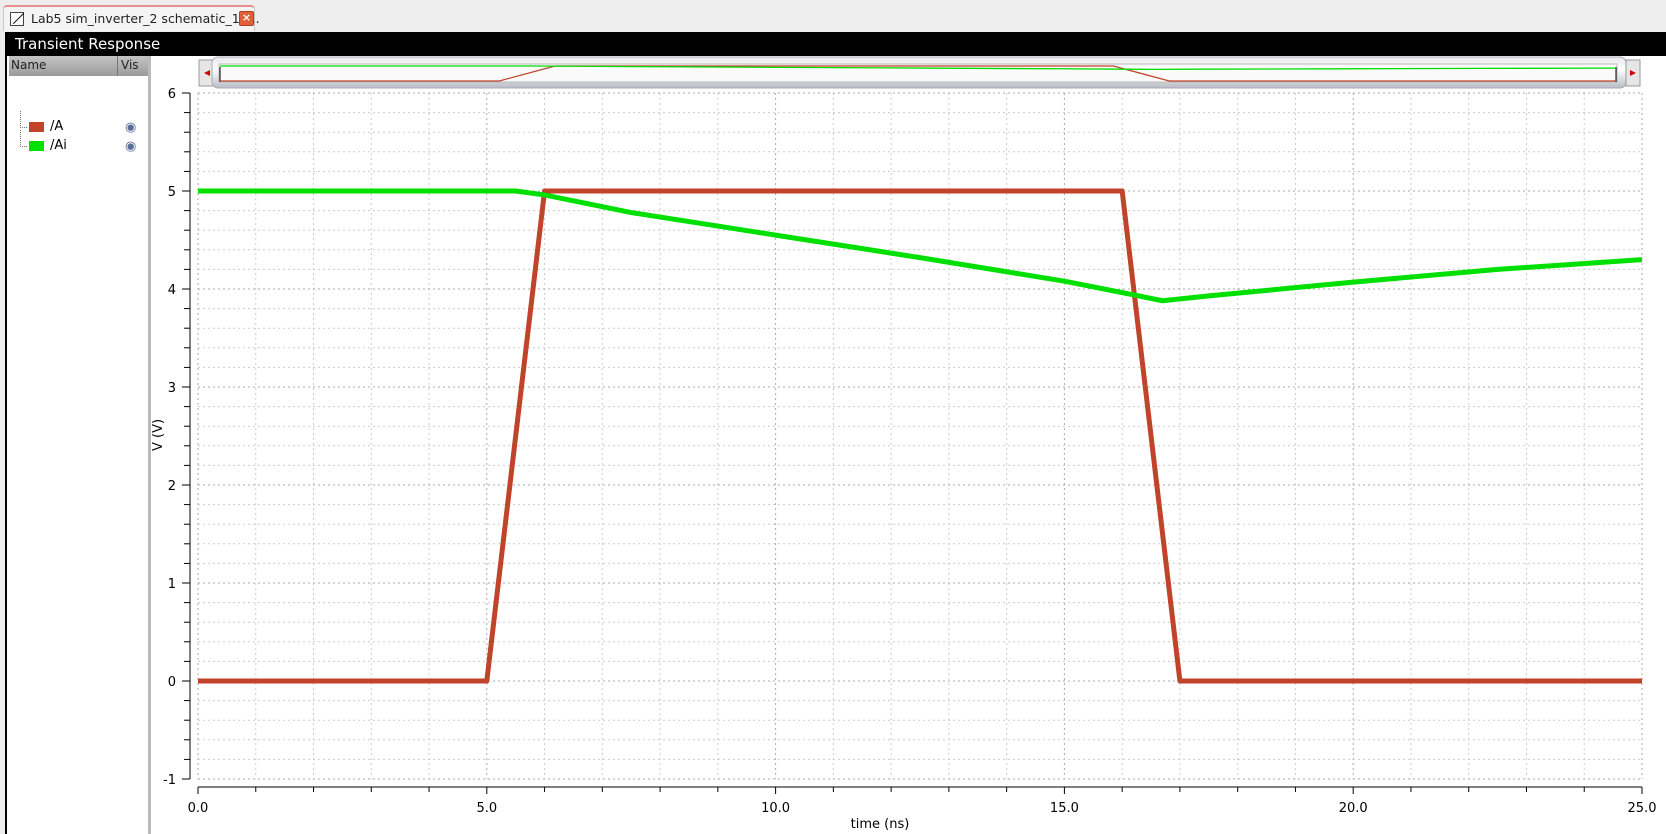 The height and width of the screenshot is (834, 1666). Describe the element at coordinates (172, 388) in the screenshot. I see `y-tick-label: 3` at that location.